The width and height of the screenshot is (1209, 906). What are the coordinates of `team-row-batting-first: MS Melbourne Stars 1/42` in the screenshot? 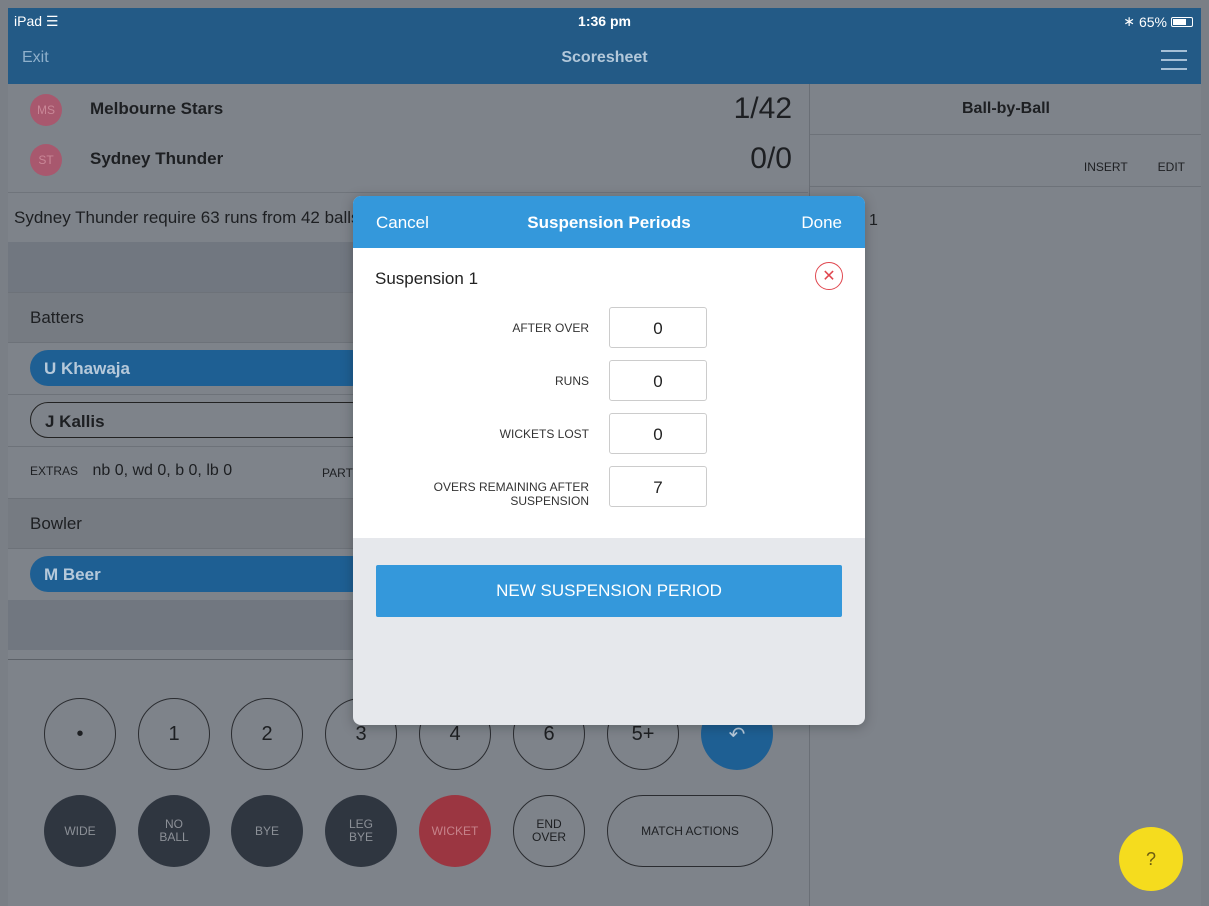 It's located at (408, 108).